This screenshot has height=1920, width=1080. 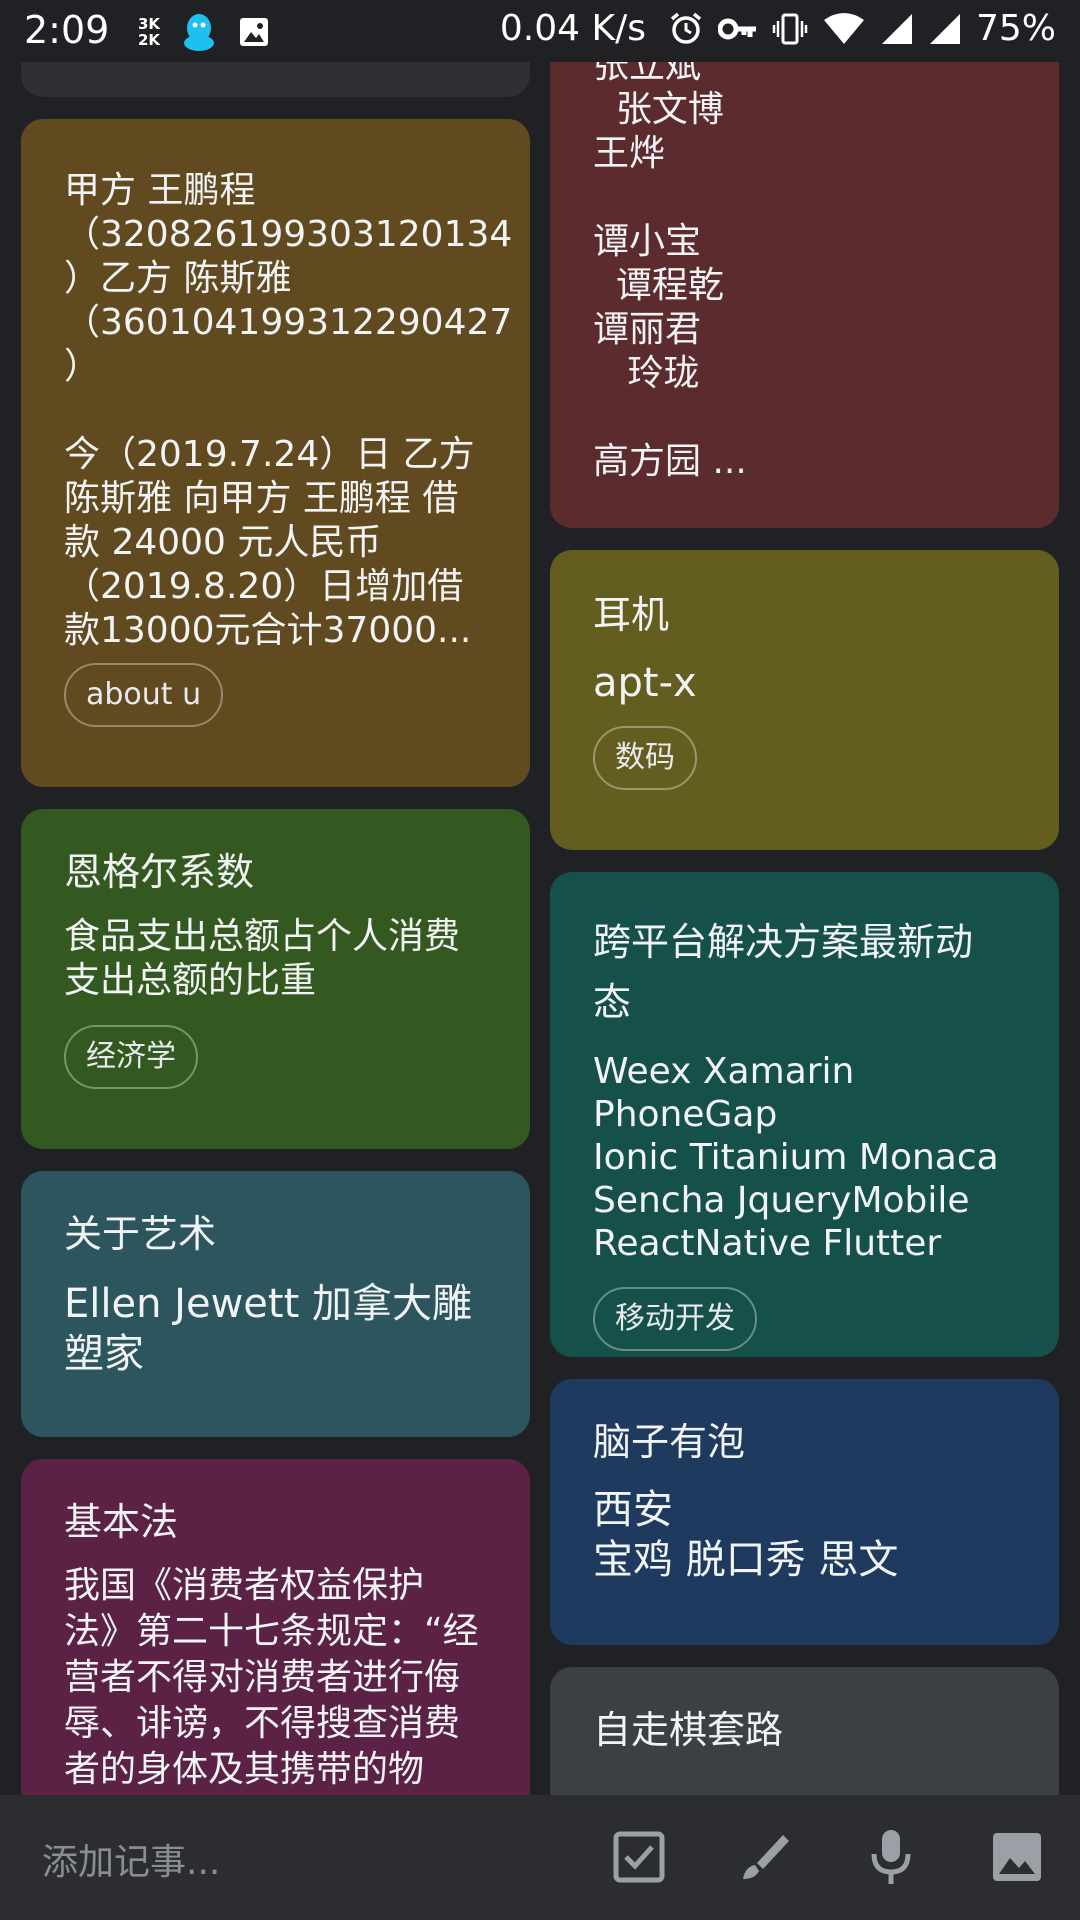 What do you see at coordinates (149, 32) in the screenshot?
I see `data-speed-icon: 3K 2K` at bounding box center [149, 32].